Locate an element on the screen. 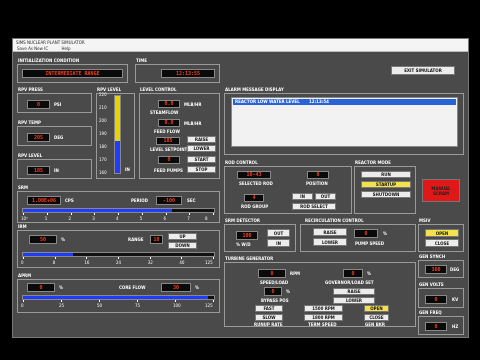 The width and height of the screenshot is (480, 360). srm-tick-label: 2 is located at coordinates (70, 218).